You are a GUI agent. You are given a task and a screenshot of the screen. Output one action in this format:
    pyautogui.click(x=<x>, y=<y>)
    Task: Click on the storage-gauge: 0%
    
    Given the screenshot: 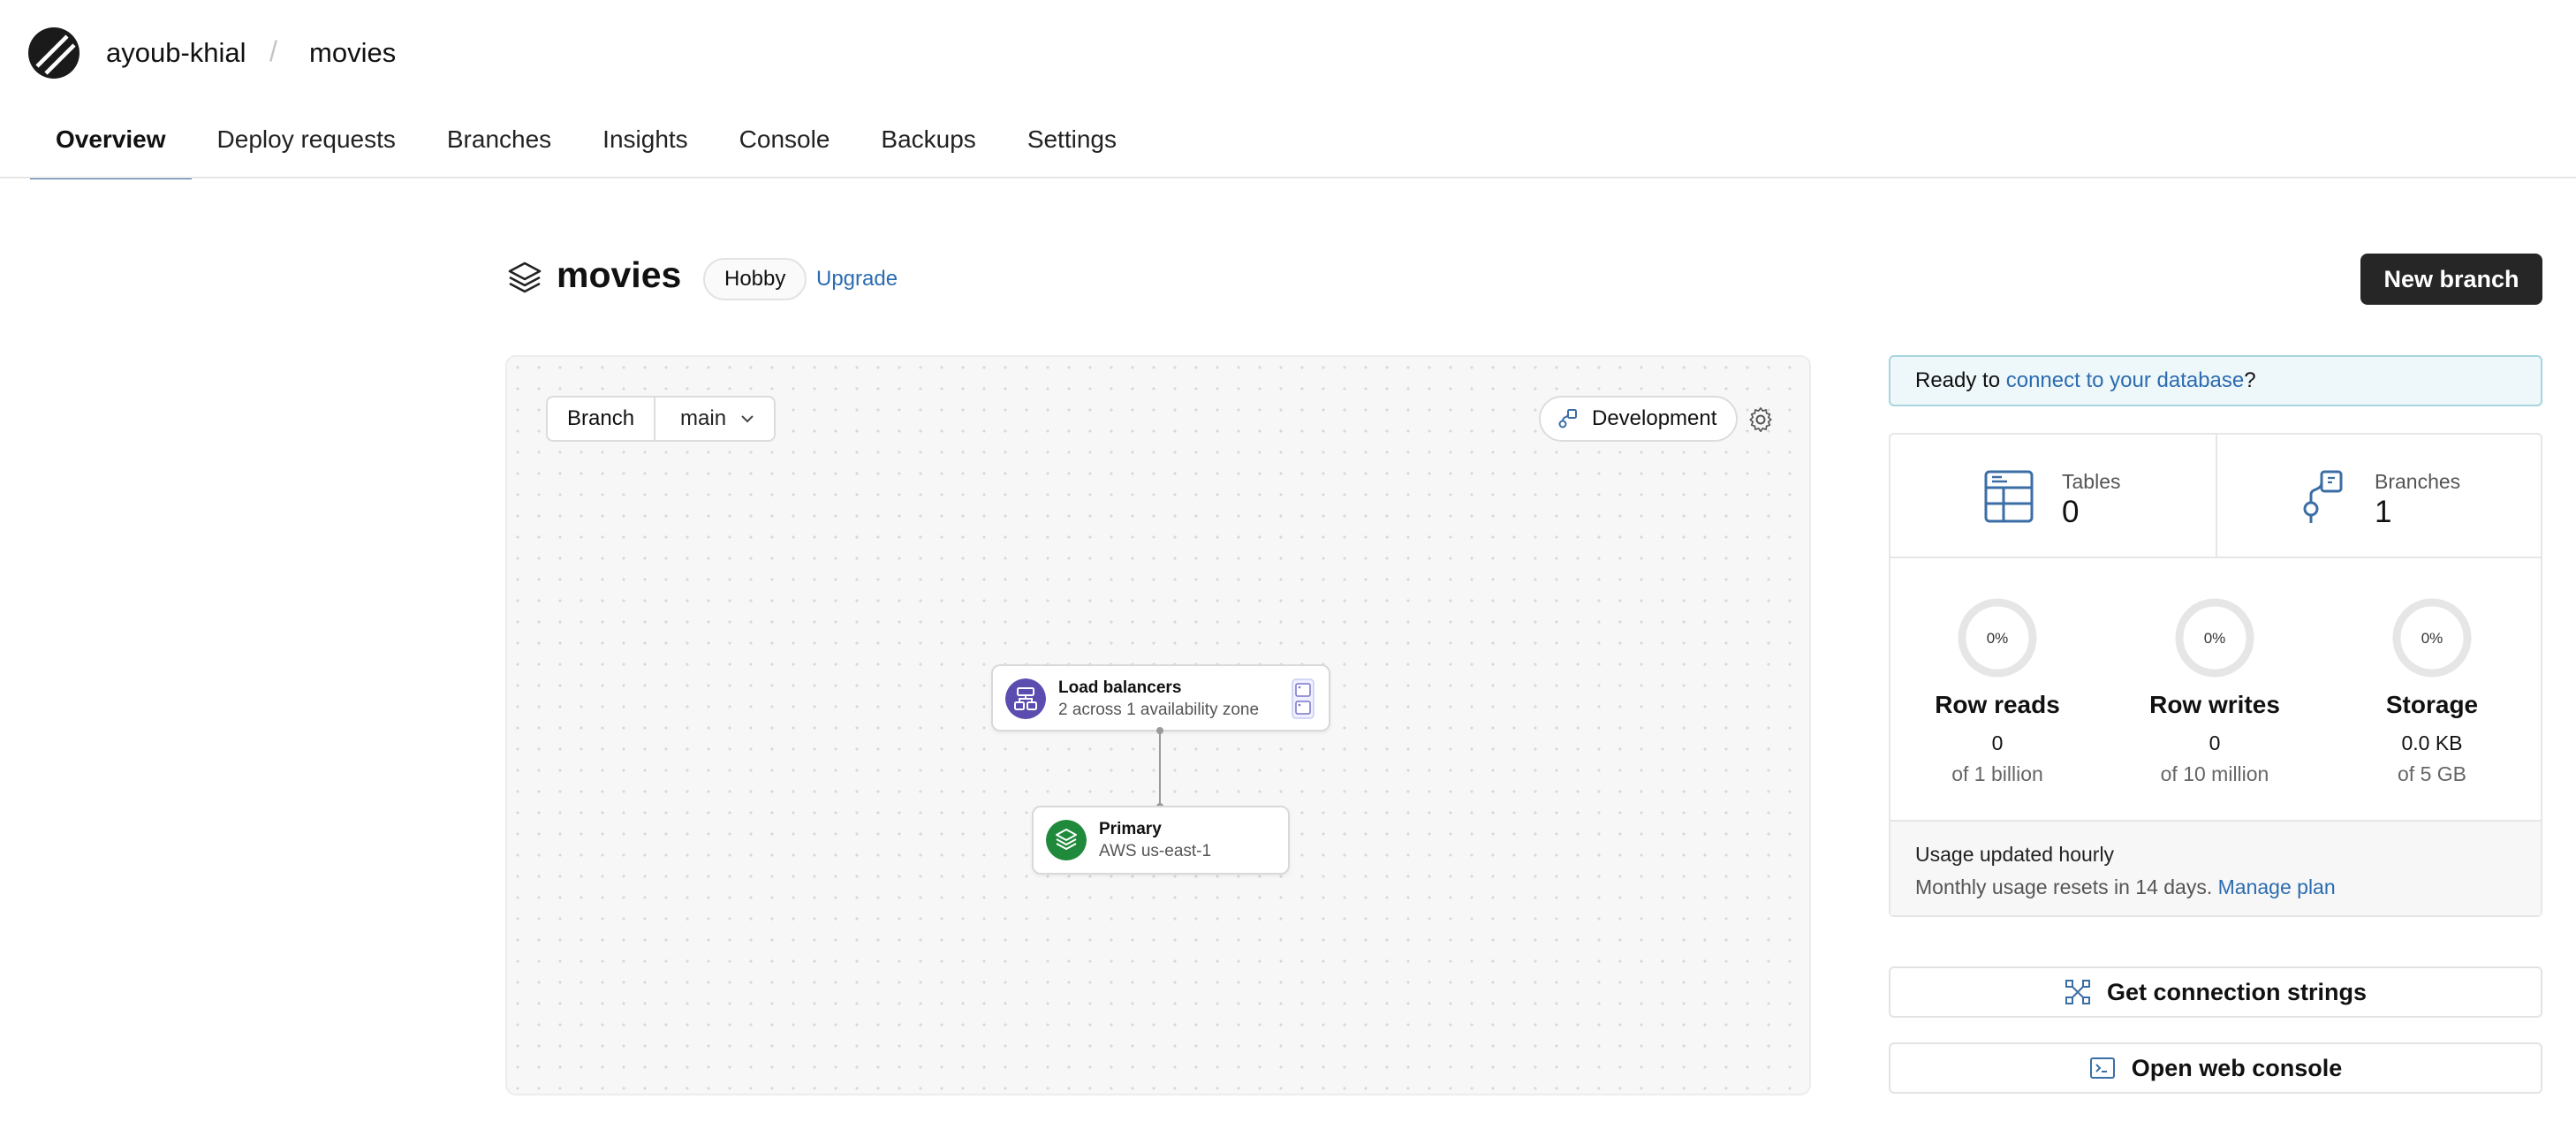 What is the action you would take?
    pyautogui.click(x=2432, y=638)
    